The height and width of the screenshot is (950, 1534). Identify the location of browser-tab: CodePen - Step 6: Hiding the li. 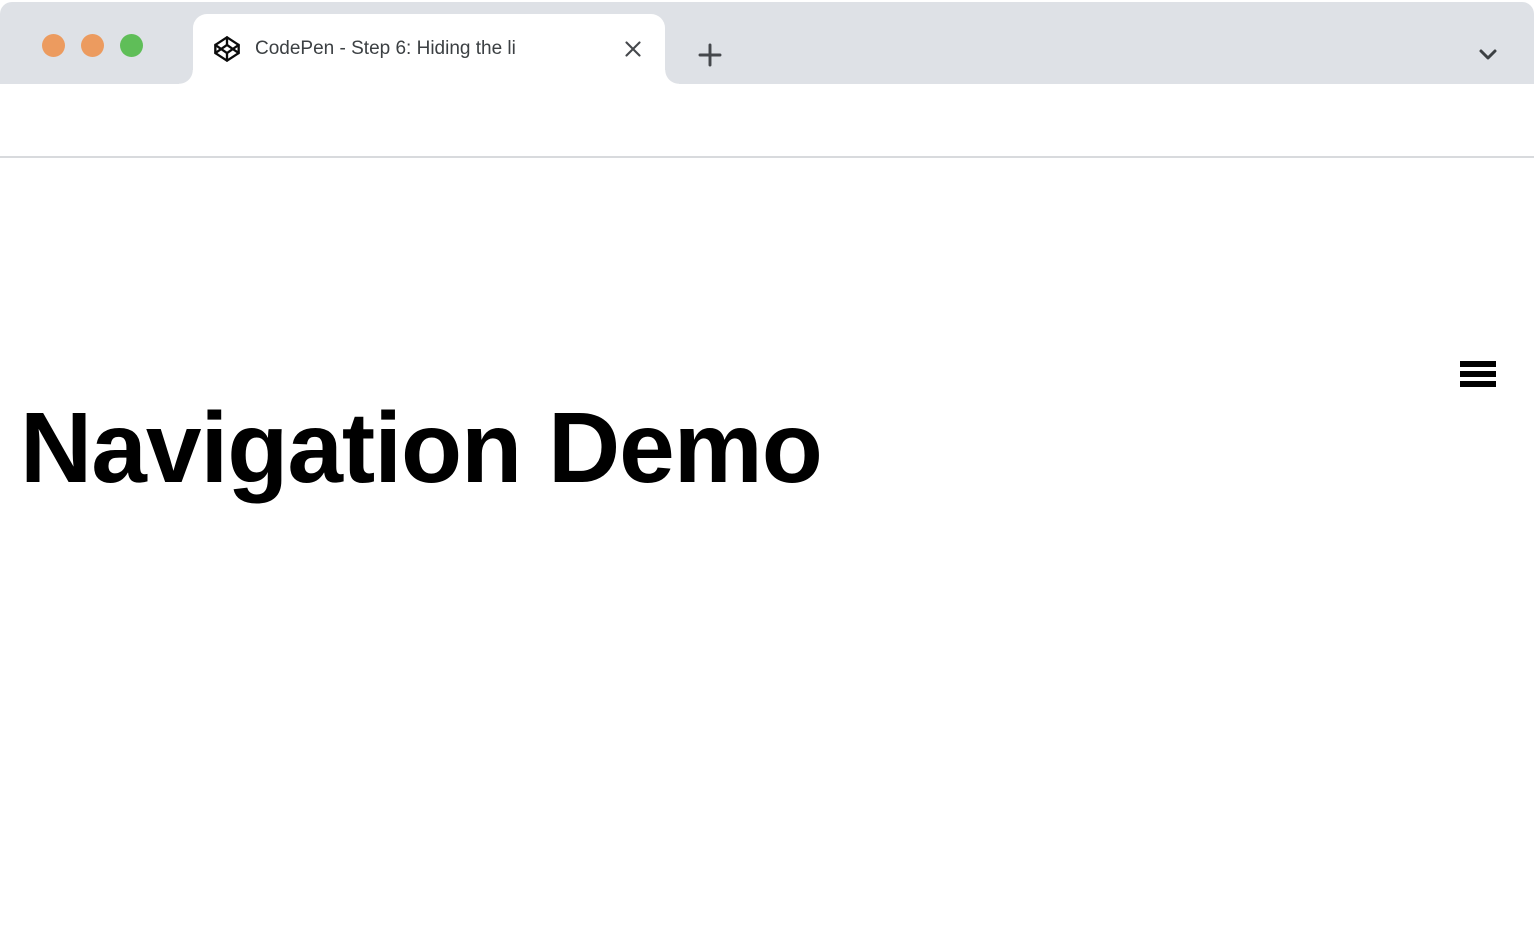
(429, 49).